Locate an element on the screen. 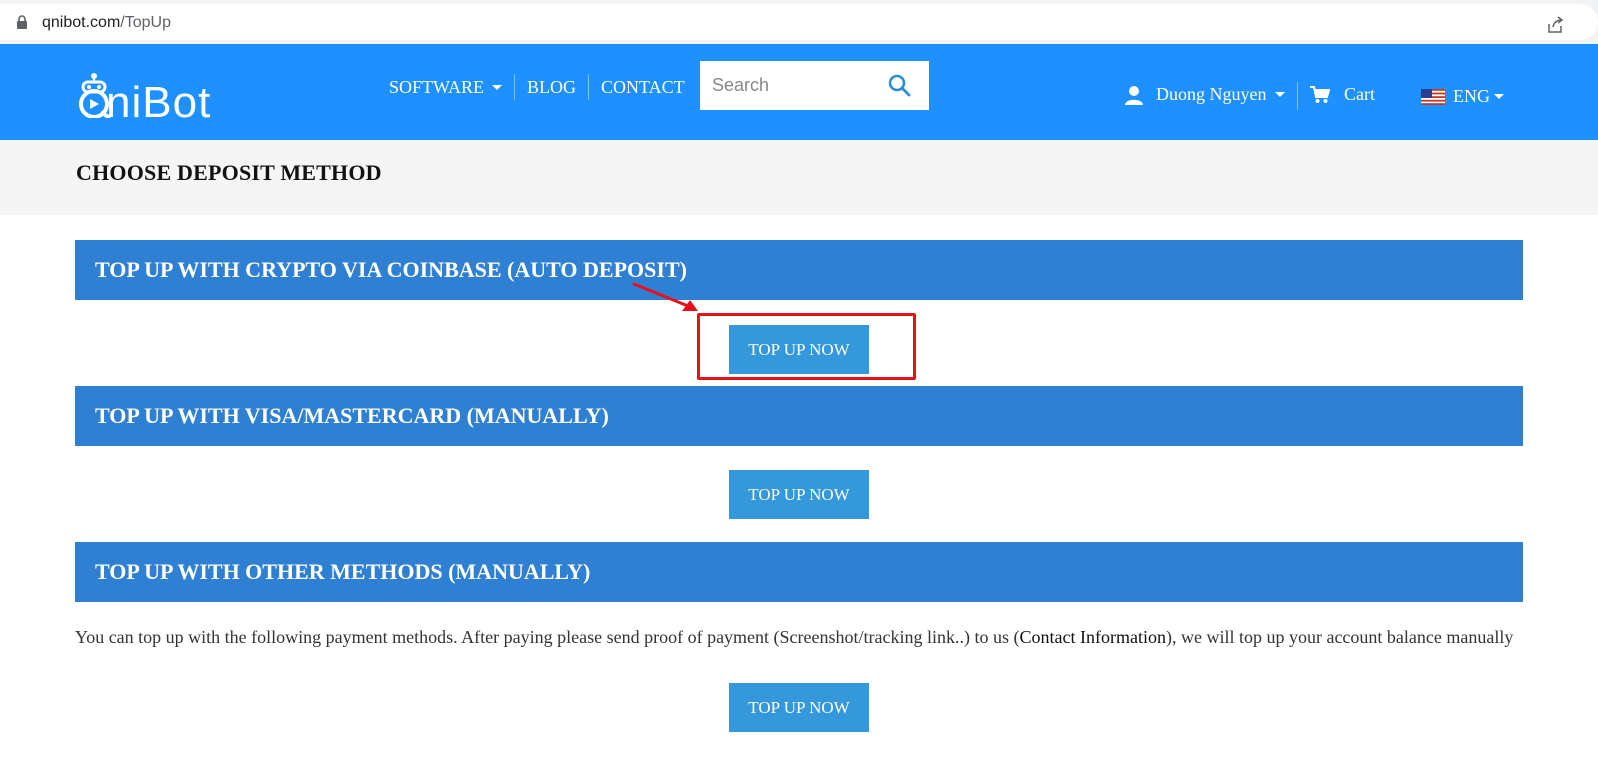 This screenshot has width=1598, height=769. url-path: /TopUp is located at coordinates (145, 22).